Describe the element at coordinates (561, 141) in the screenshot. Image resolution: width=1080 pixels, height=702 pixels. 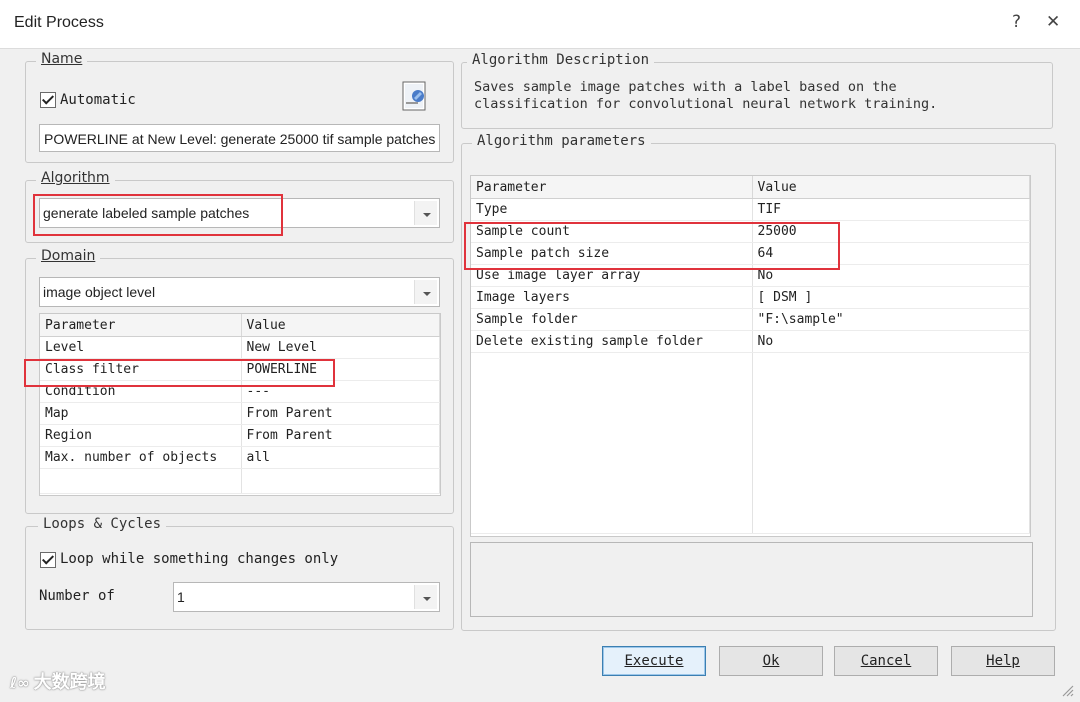
I see `parameters-legend: Algorithm parameters` at that location.